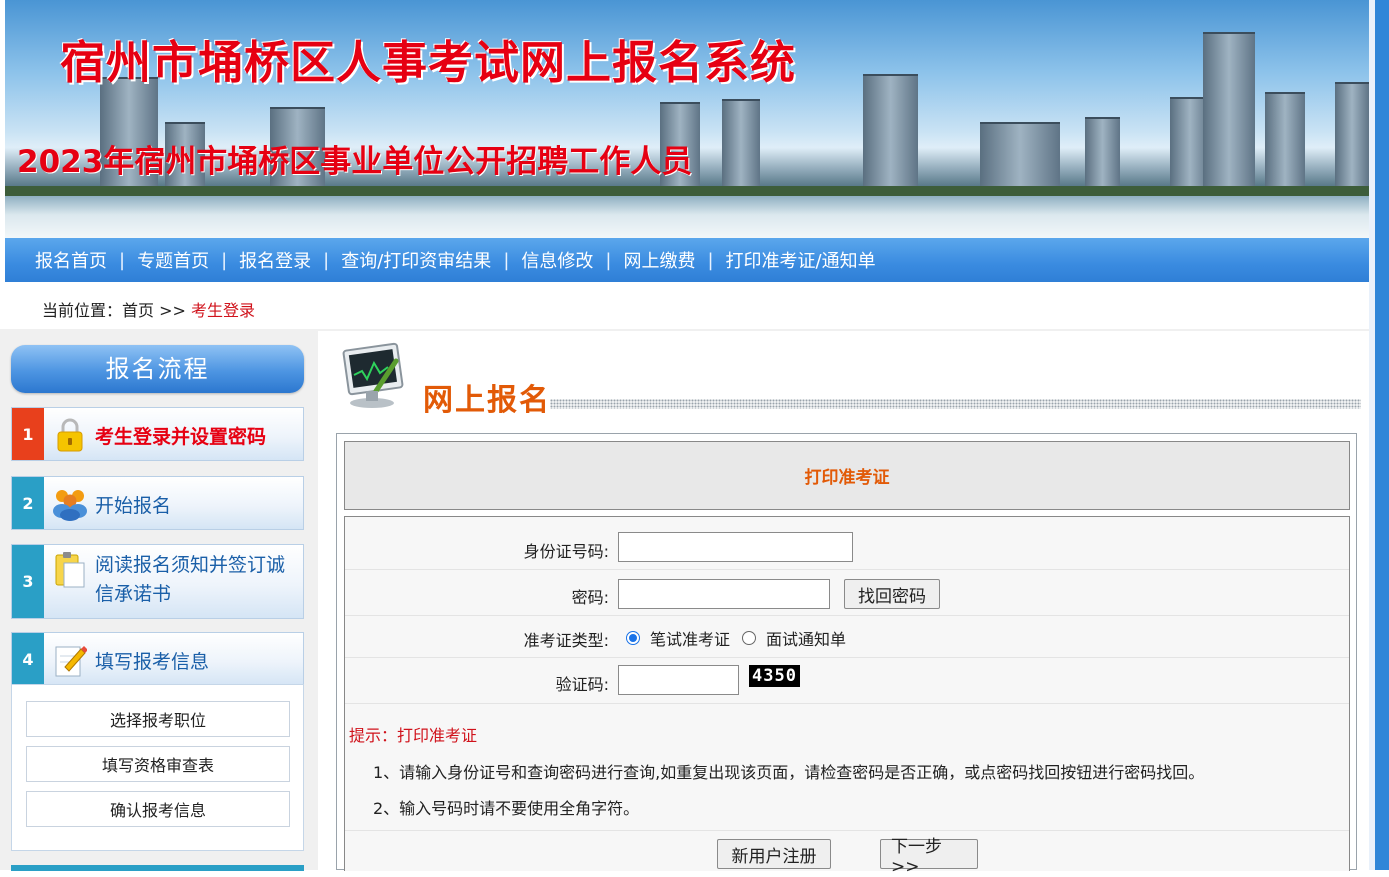  What do you see at coordinates (850, 378) in the screenshot?
I see `section-header: 网上报名` at bounding box center [850, 378].